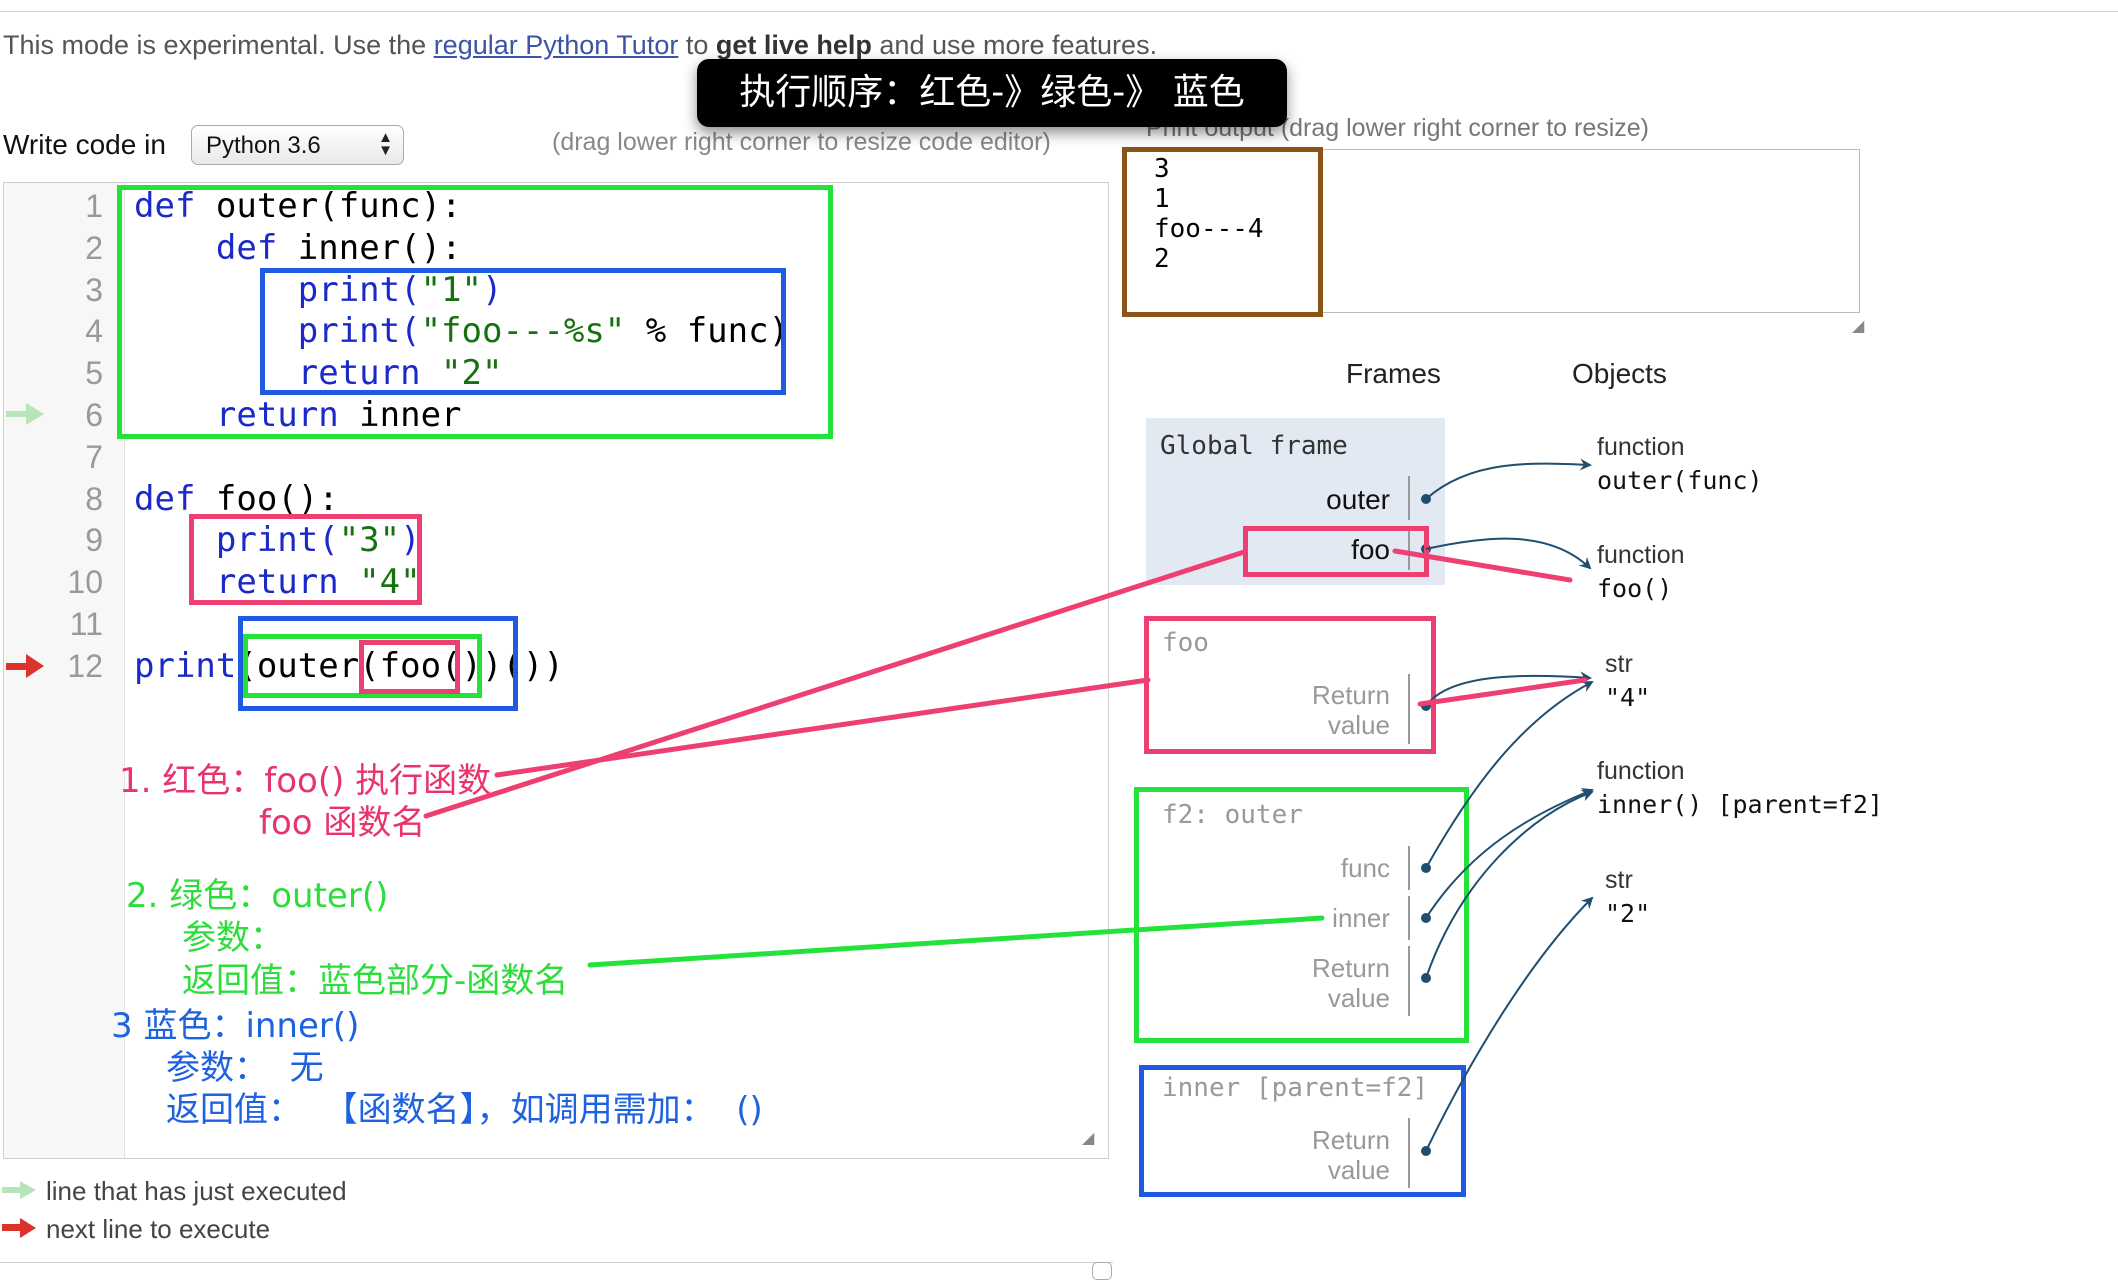 The image size is (2118, 1281). Describe the element at coordinates (1509, 775) in the screenshot. I see `pointer-func-arrow` at that location.